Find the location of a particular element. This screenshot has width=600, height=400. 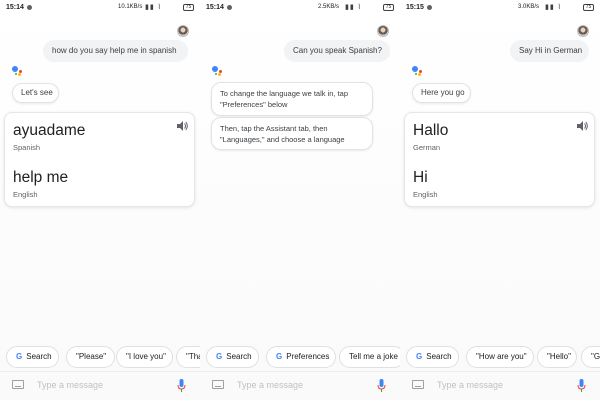

user-query-bubble: Can you speak Spanish? is located at coordinates (337, 51).